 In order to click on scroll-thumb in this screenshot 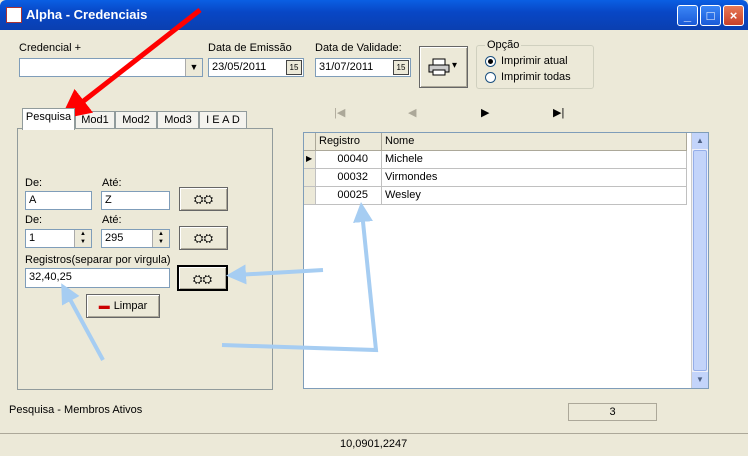, I will do `click(700, 260)`.